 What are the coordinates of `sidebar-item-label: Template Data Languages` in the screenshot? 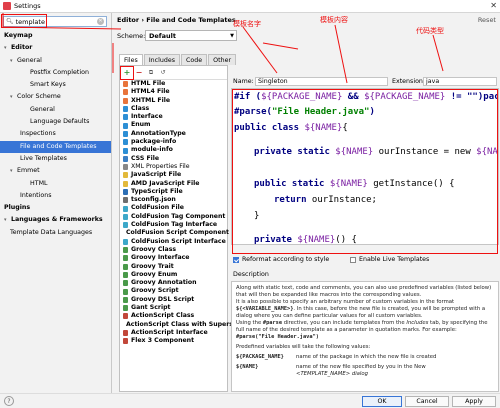 It's located at (51, 232).